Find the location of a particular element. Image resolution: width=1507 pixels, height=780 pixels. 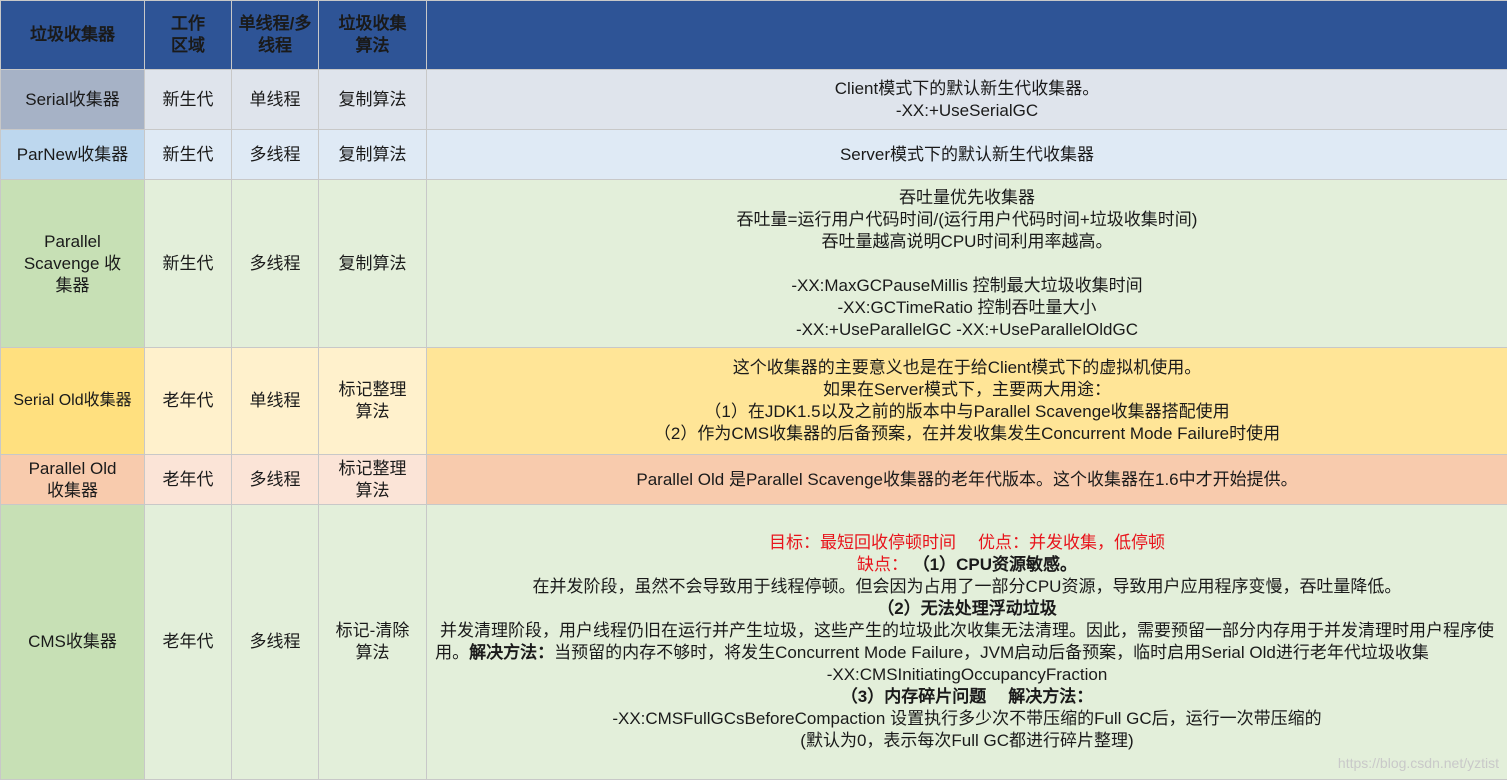

header-row: 垃圾收集器 工作区域 单线程/多线程 垃圾收集算法 is located at coordinates (754, 35).